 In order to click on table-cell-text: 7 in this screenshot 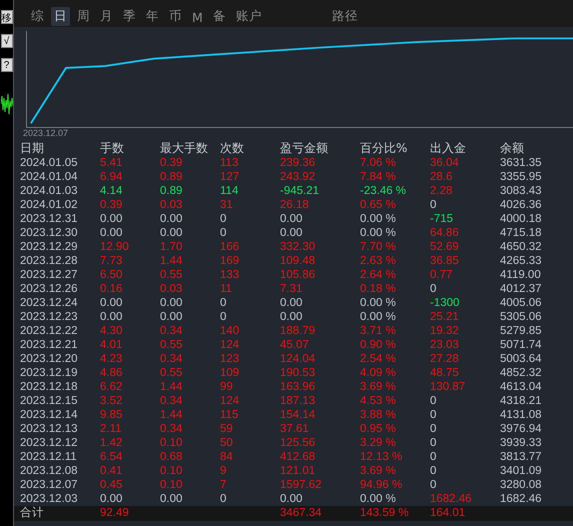, I will do `click(224, 485)`.